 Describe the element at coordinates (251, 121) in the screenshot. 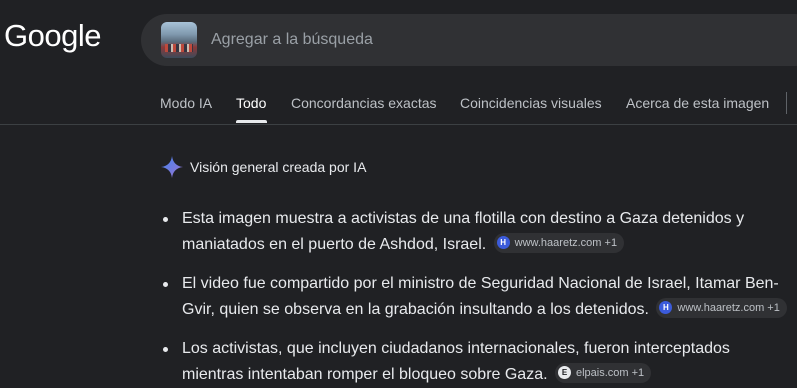

I see `active-tab-indicator` at that location.